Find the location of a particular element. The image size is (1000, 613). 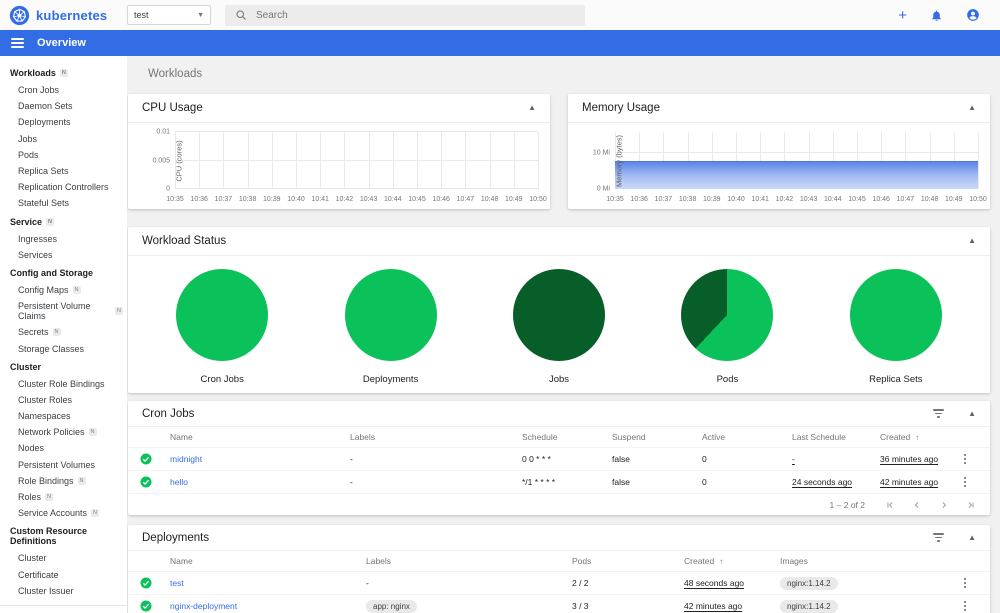

sidebar-item-services: Services is located at coordinates (63, 255).